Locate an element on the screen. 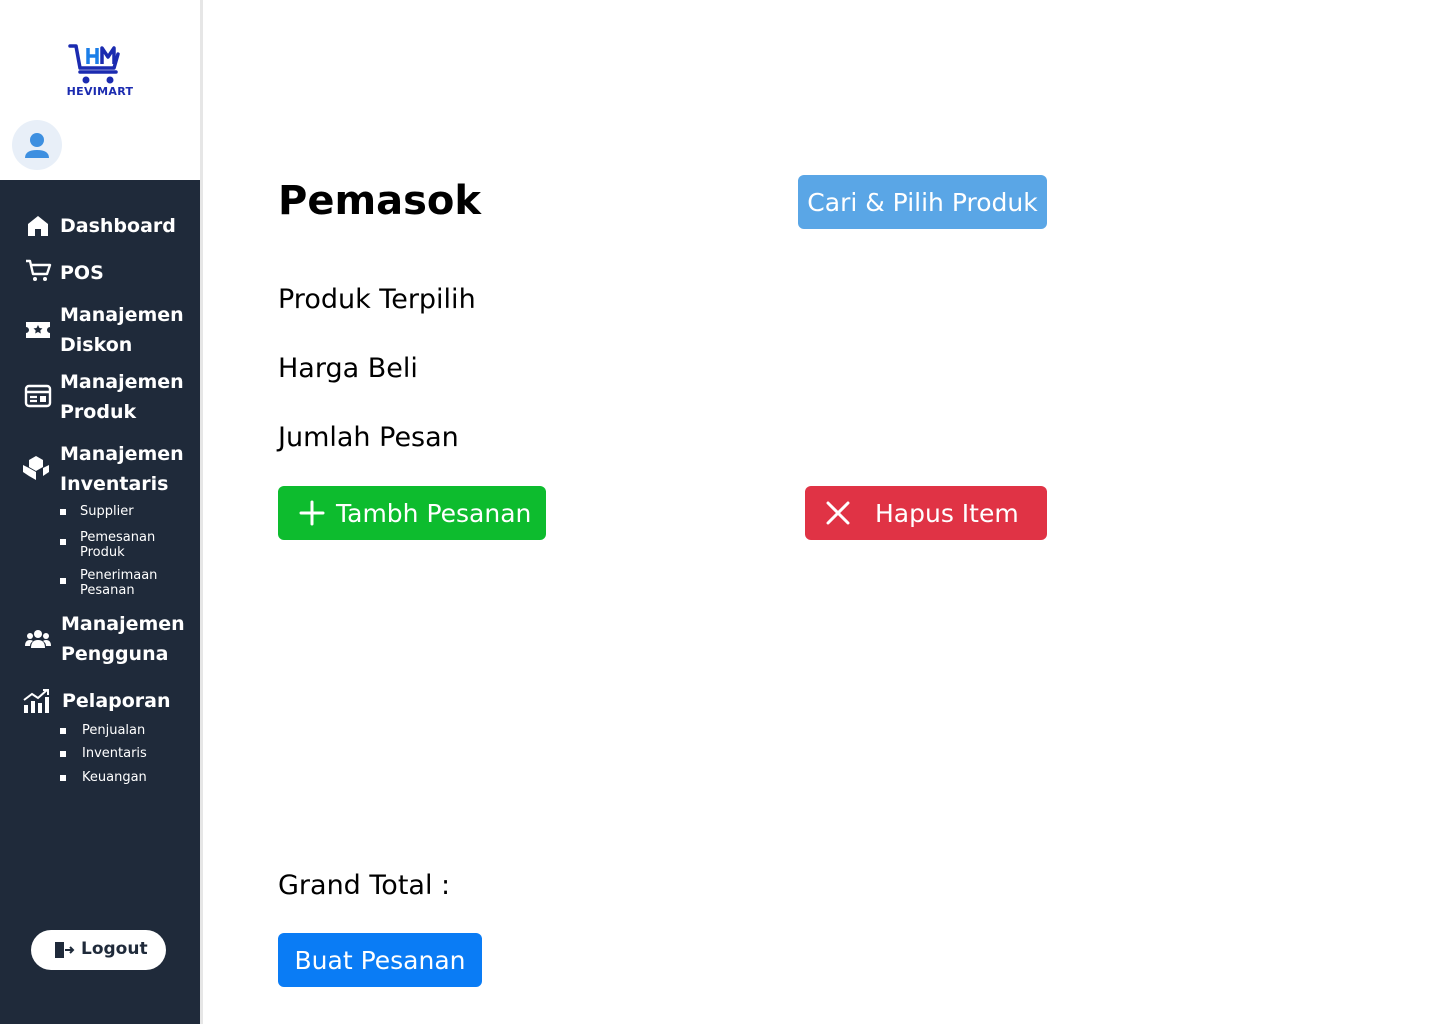  ticket-icon is located at coordinates (38, 330).